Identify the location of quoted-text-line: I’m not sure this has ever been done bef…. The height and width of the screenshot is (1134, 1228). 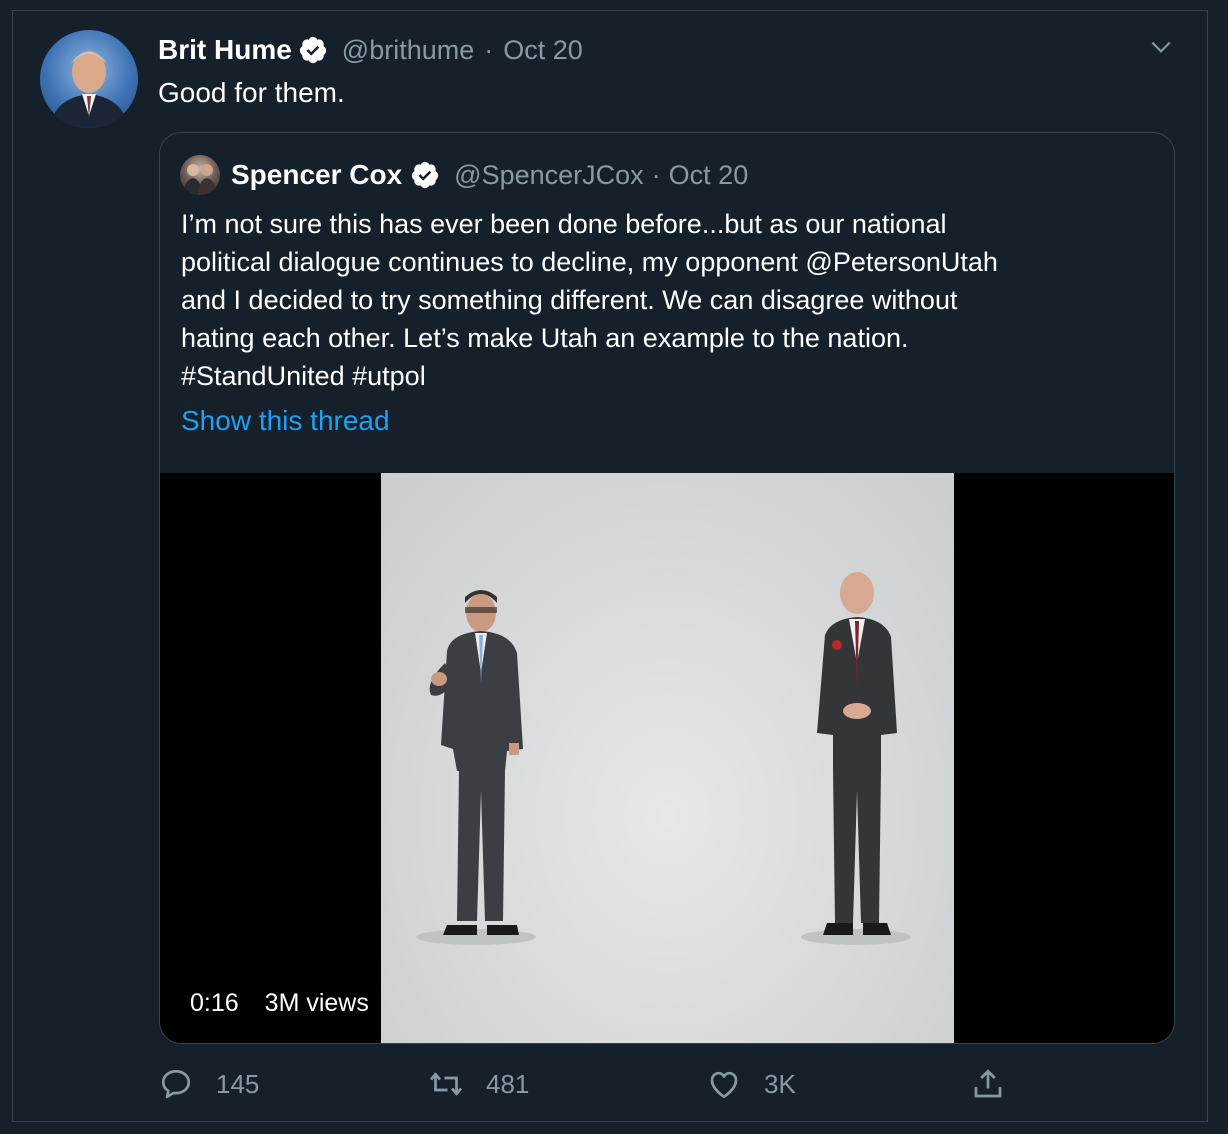
(564, 224).